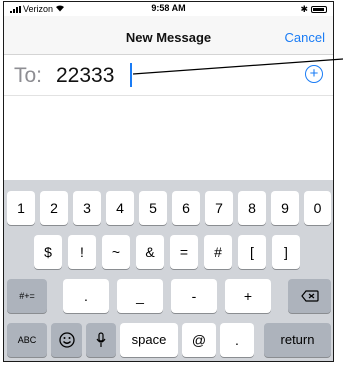 This screenshot has height=367, width=343. I want to click on key-4: 4, so click(120, 208).